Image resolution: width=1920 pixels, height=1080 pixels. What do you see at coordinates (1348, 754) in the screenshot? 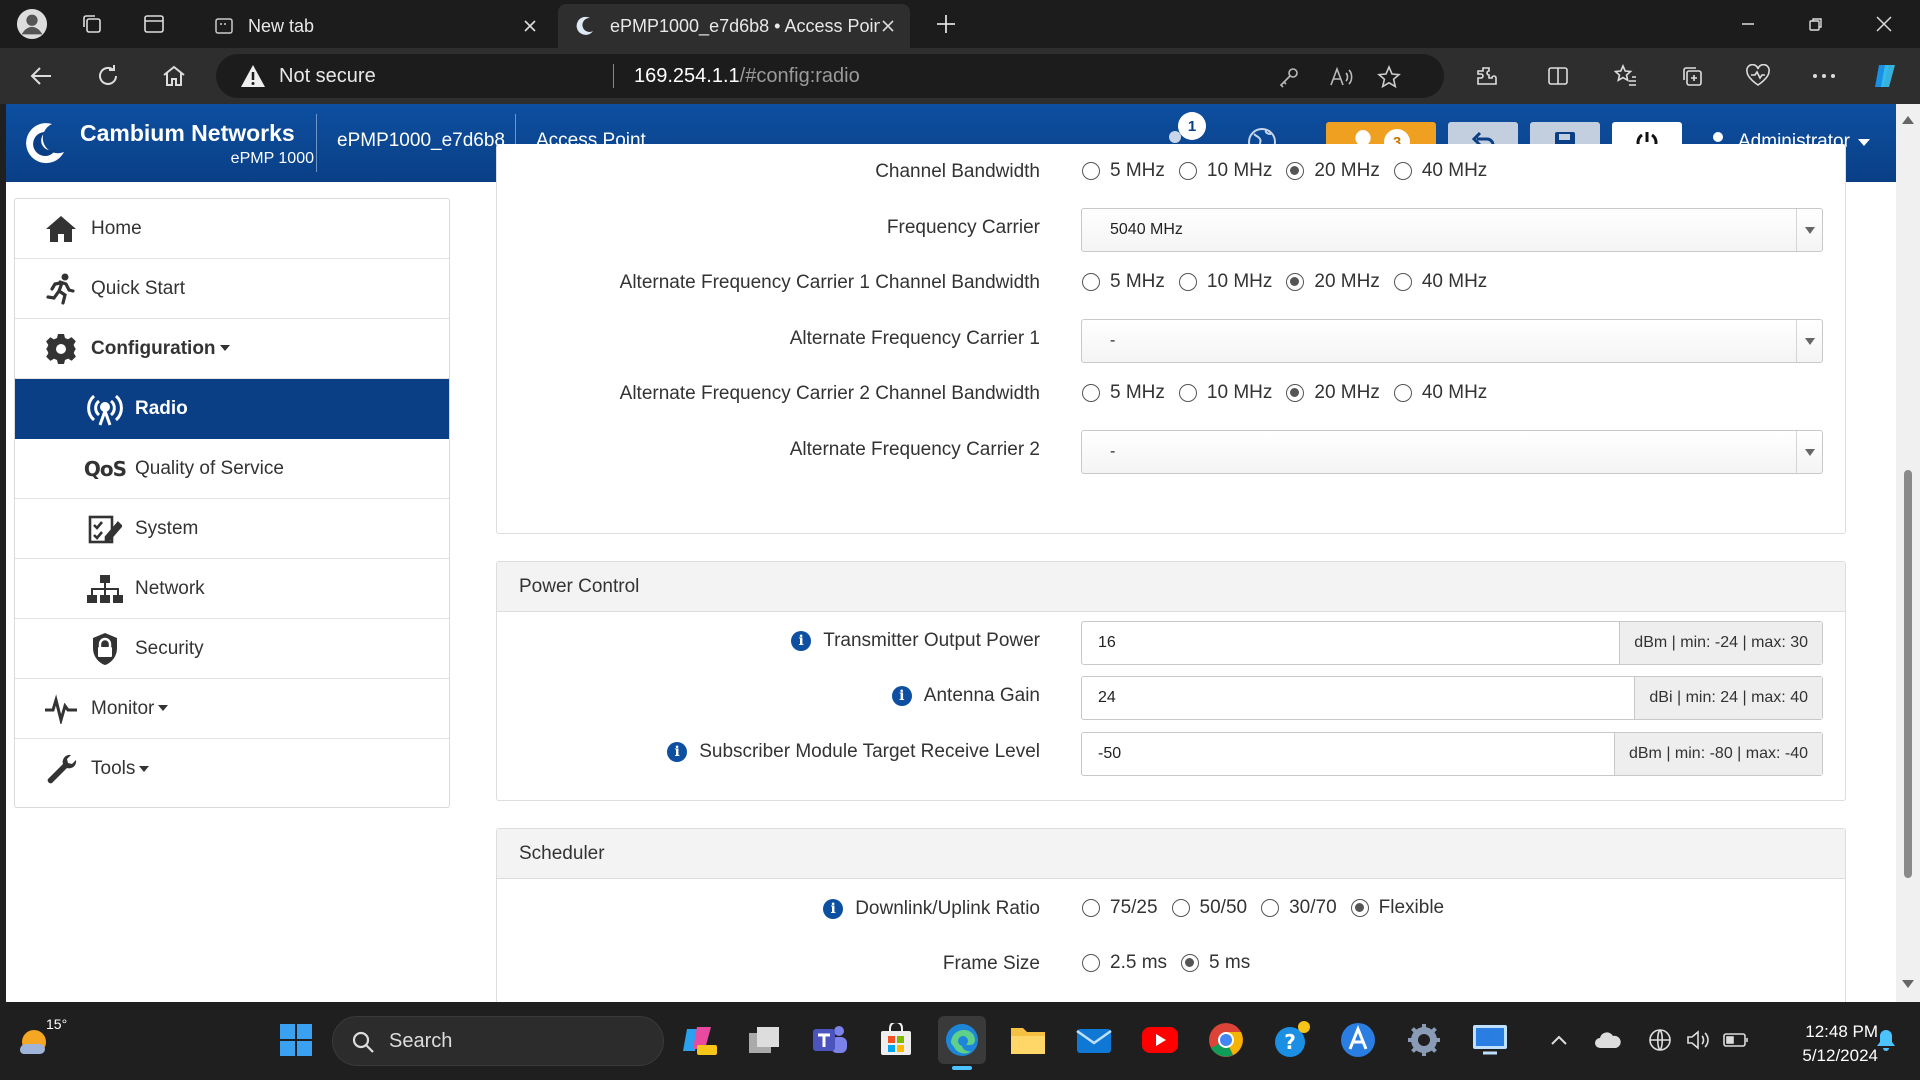
I see `input-value: -50` at bounding box center [1348, 754].